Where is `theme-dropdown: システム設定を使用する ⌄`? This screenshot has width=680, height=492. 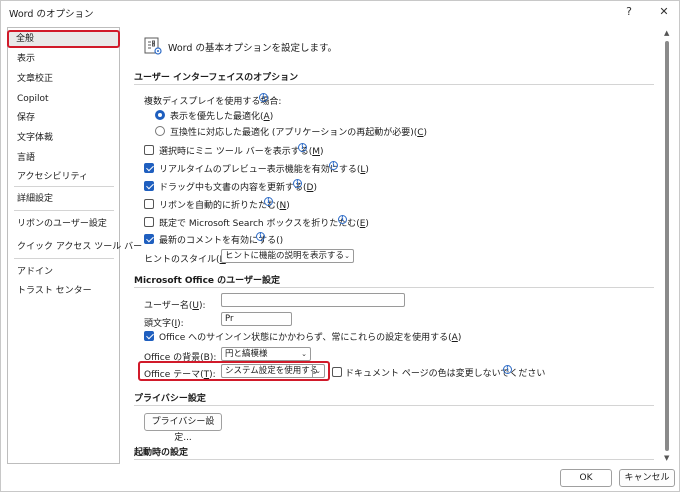 theme-dropdown: システム設定を使用する ⌄ is located at coordinates (273, 371).